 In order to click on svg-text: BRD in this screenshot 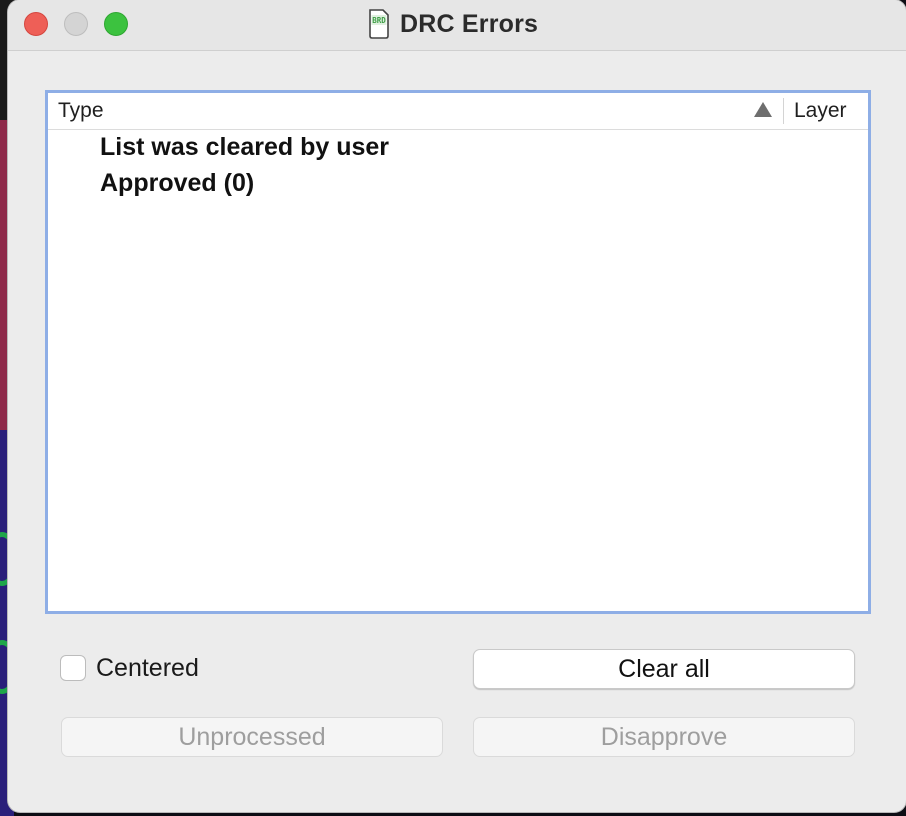, I will do `click(379, 20)`.